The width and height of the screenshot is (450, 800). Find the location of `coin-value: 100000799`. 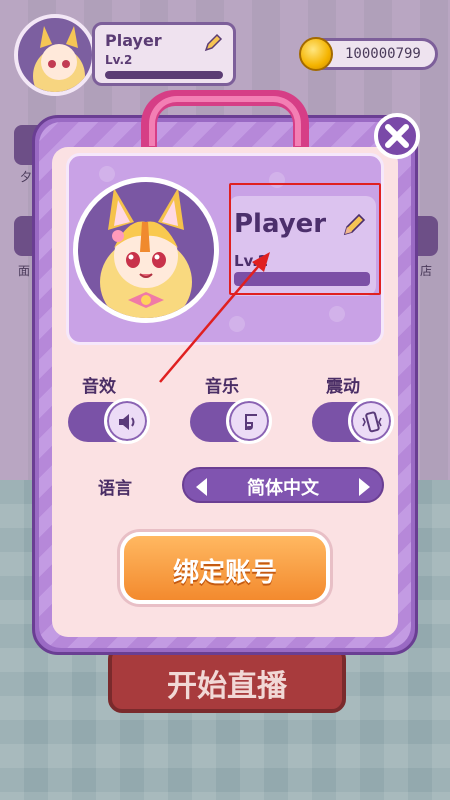

coin-value: 100000799 is located at coordinates (383, 54).